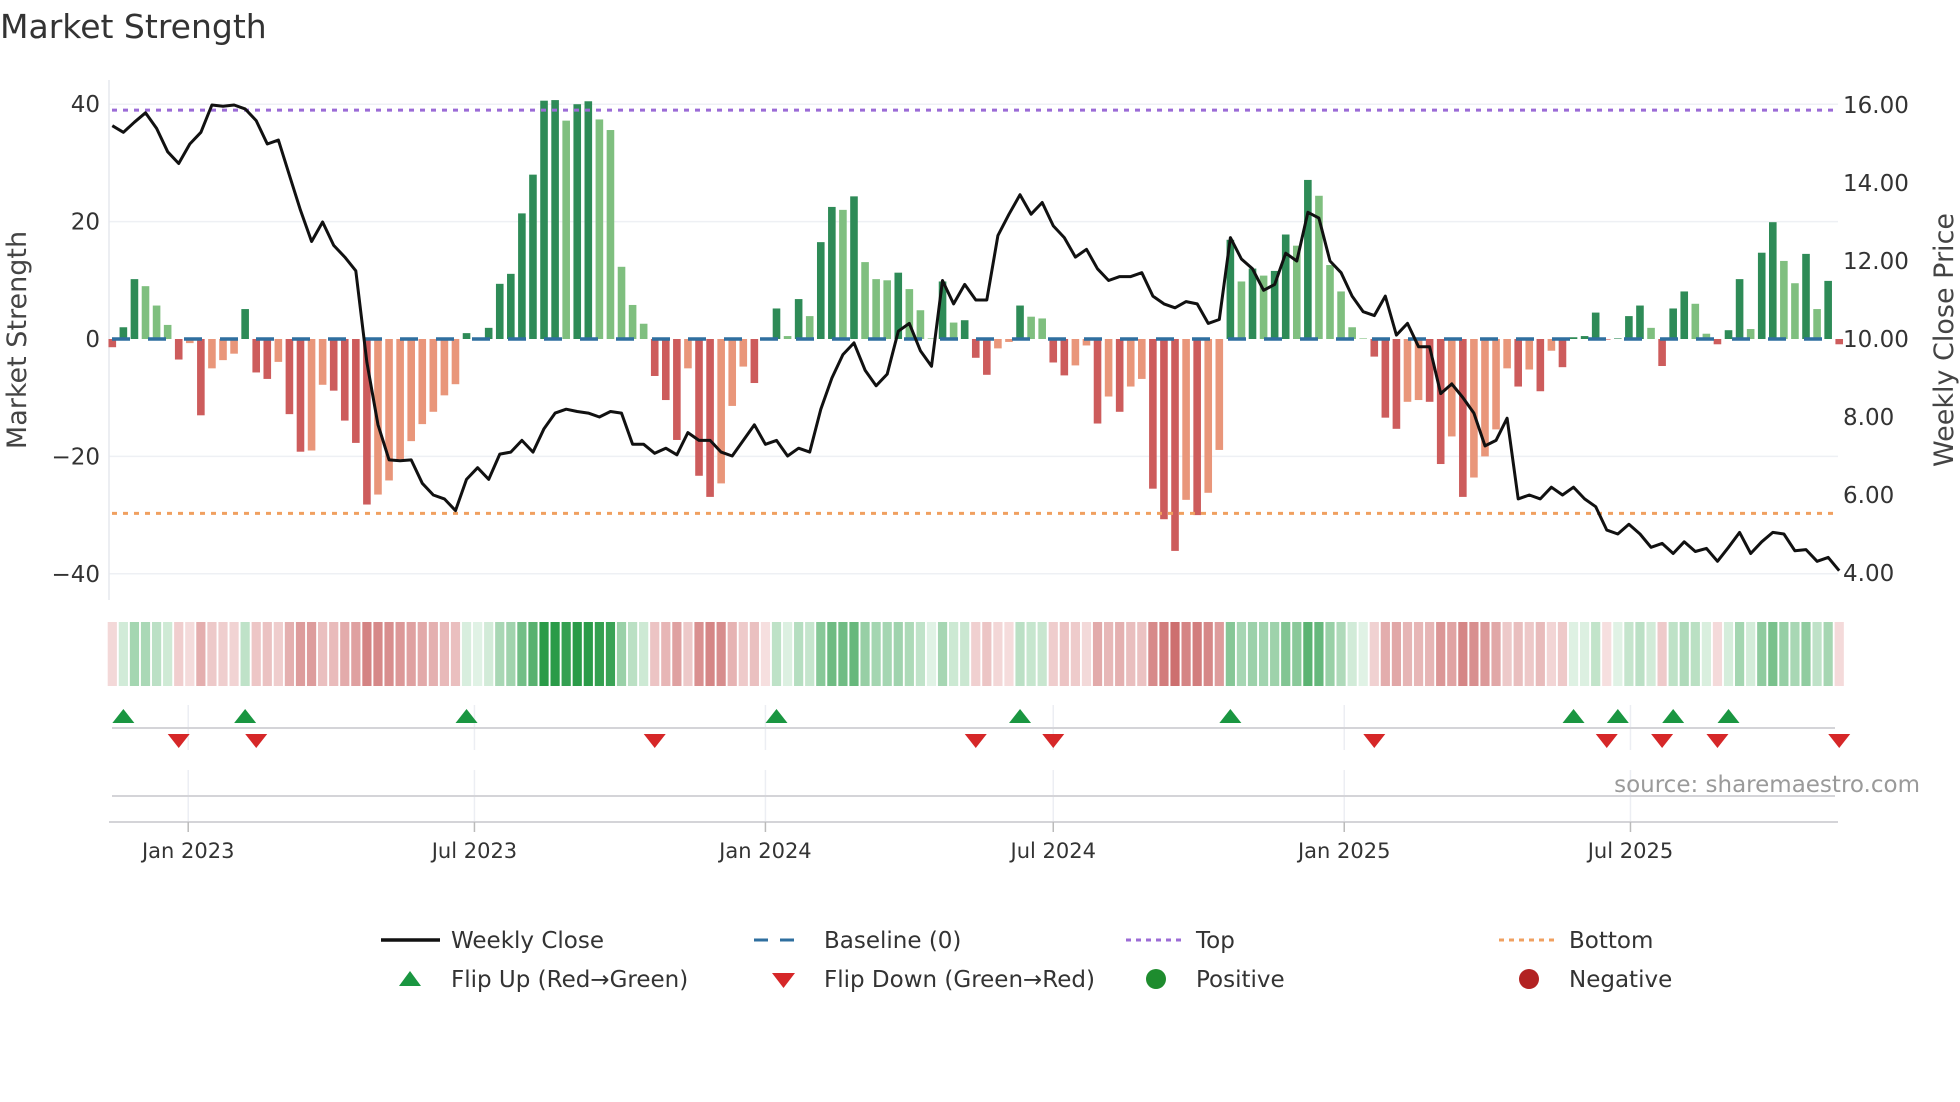 Image resolution: width=1960 pixels, height=1102 pixels. What do you see at coordinates (1876, 262) in the screenshot?
I see `right-tick-label: 12.00` at bounding box center [1876, 262].